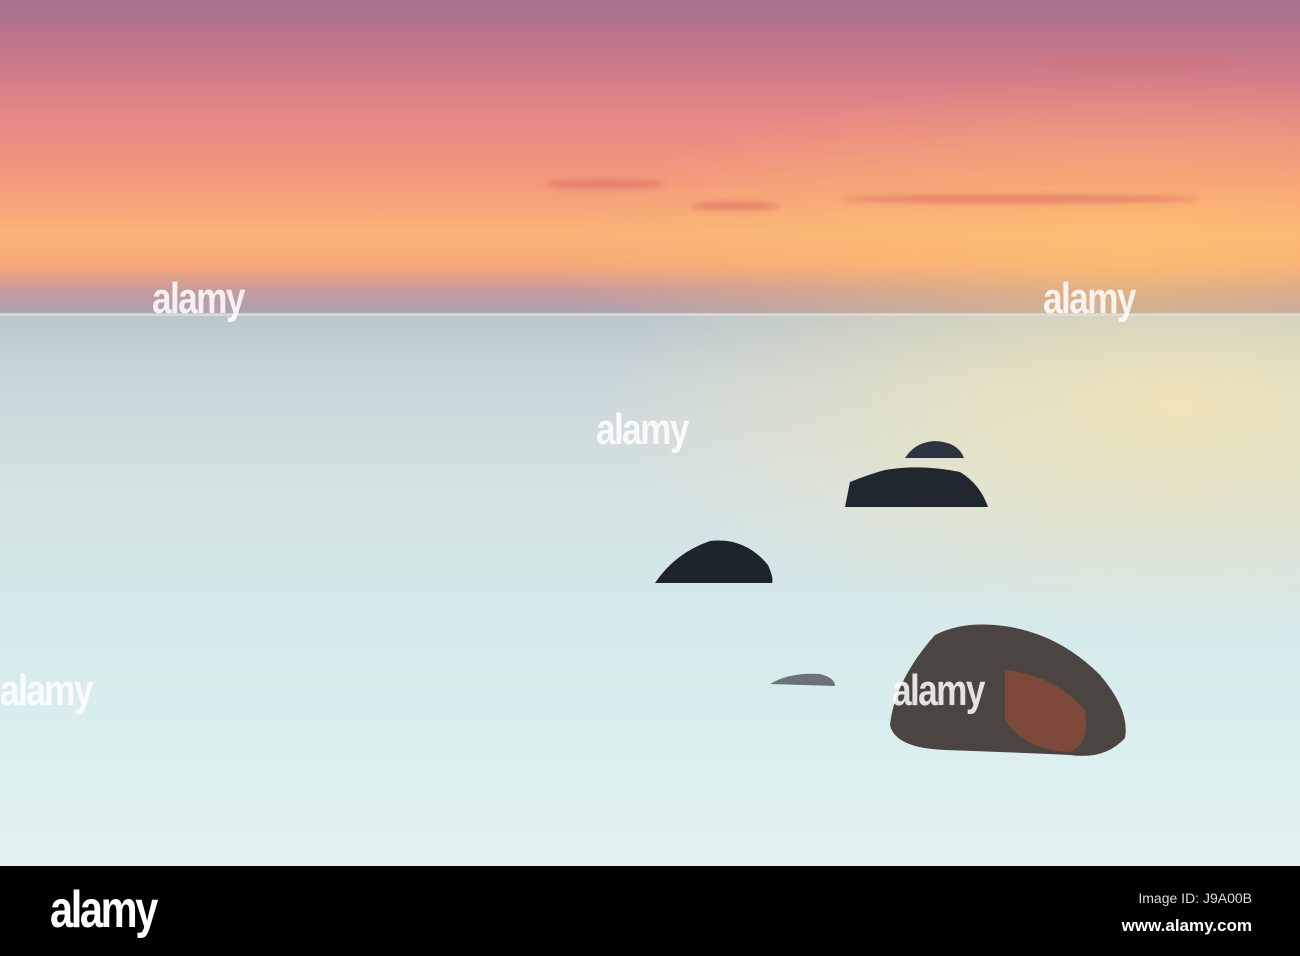  What do you see at coordinates (916, 487) in the screenshot?
I see `rock-mid` at bounding box center [916, 487].